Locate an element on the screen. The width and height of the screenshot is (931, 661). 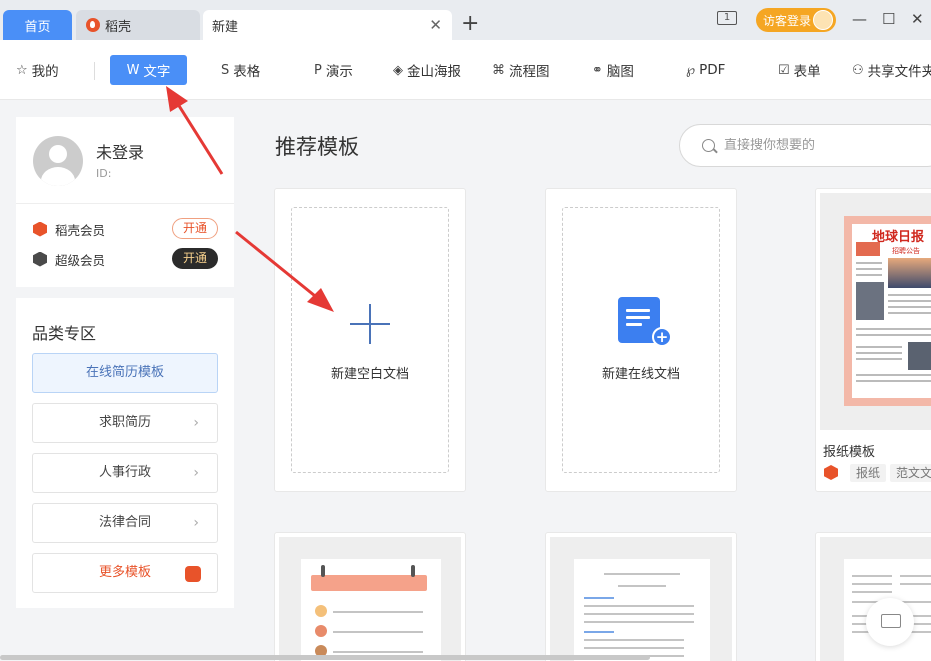
user-panel: 未登录 ID: 稻壳会员 开通 超级会员 开通 is located at coordinates (125, 202).